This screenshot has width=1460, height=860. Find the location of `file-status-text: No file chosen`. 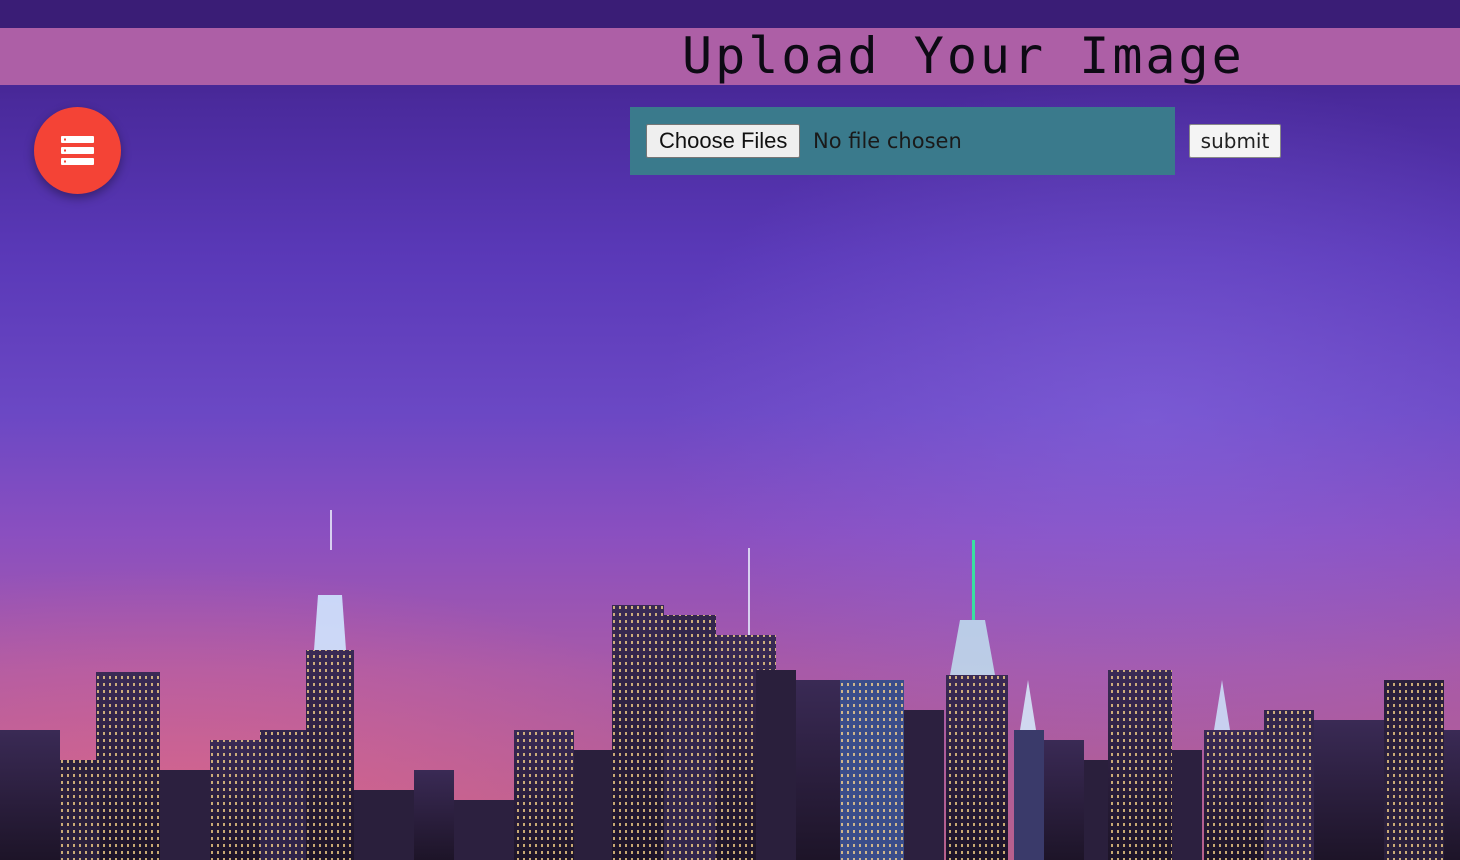

file-status-text: No file chosen is located at coordinates (887, 141).